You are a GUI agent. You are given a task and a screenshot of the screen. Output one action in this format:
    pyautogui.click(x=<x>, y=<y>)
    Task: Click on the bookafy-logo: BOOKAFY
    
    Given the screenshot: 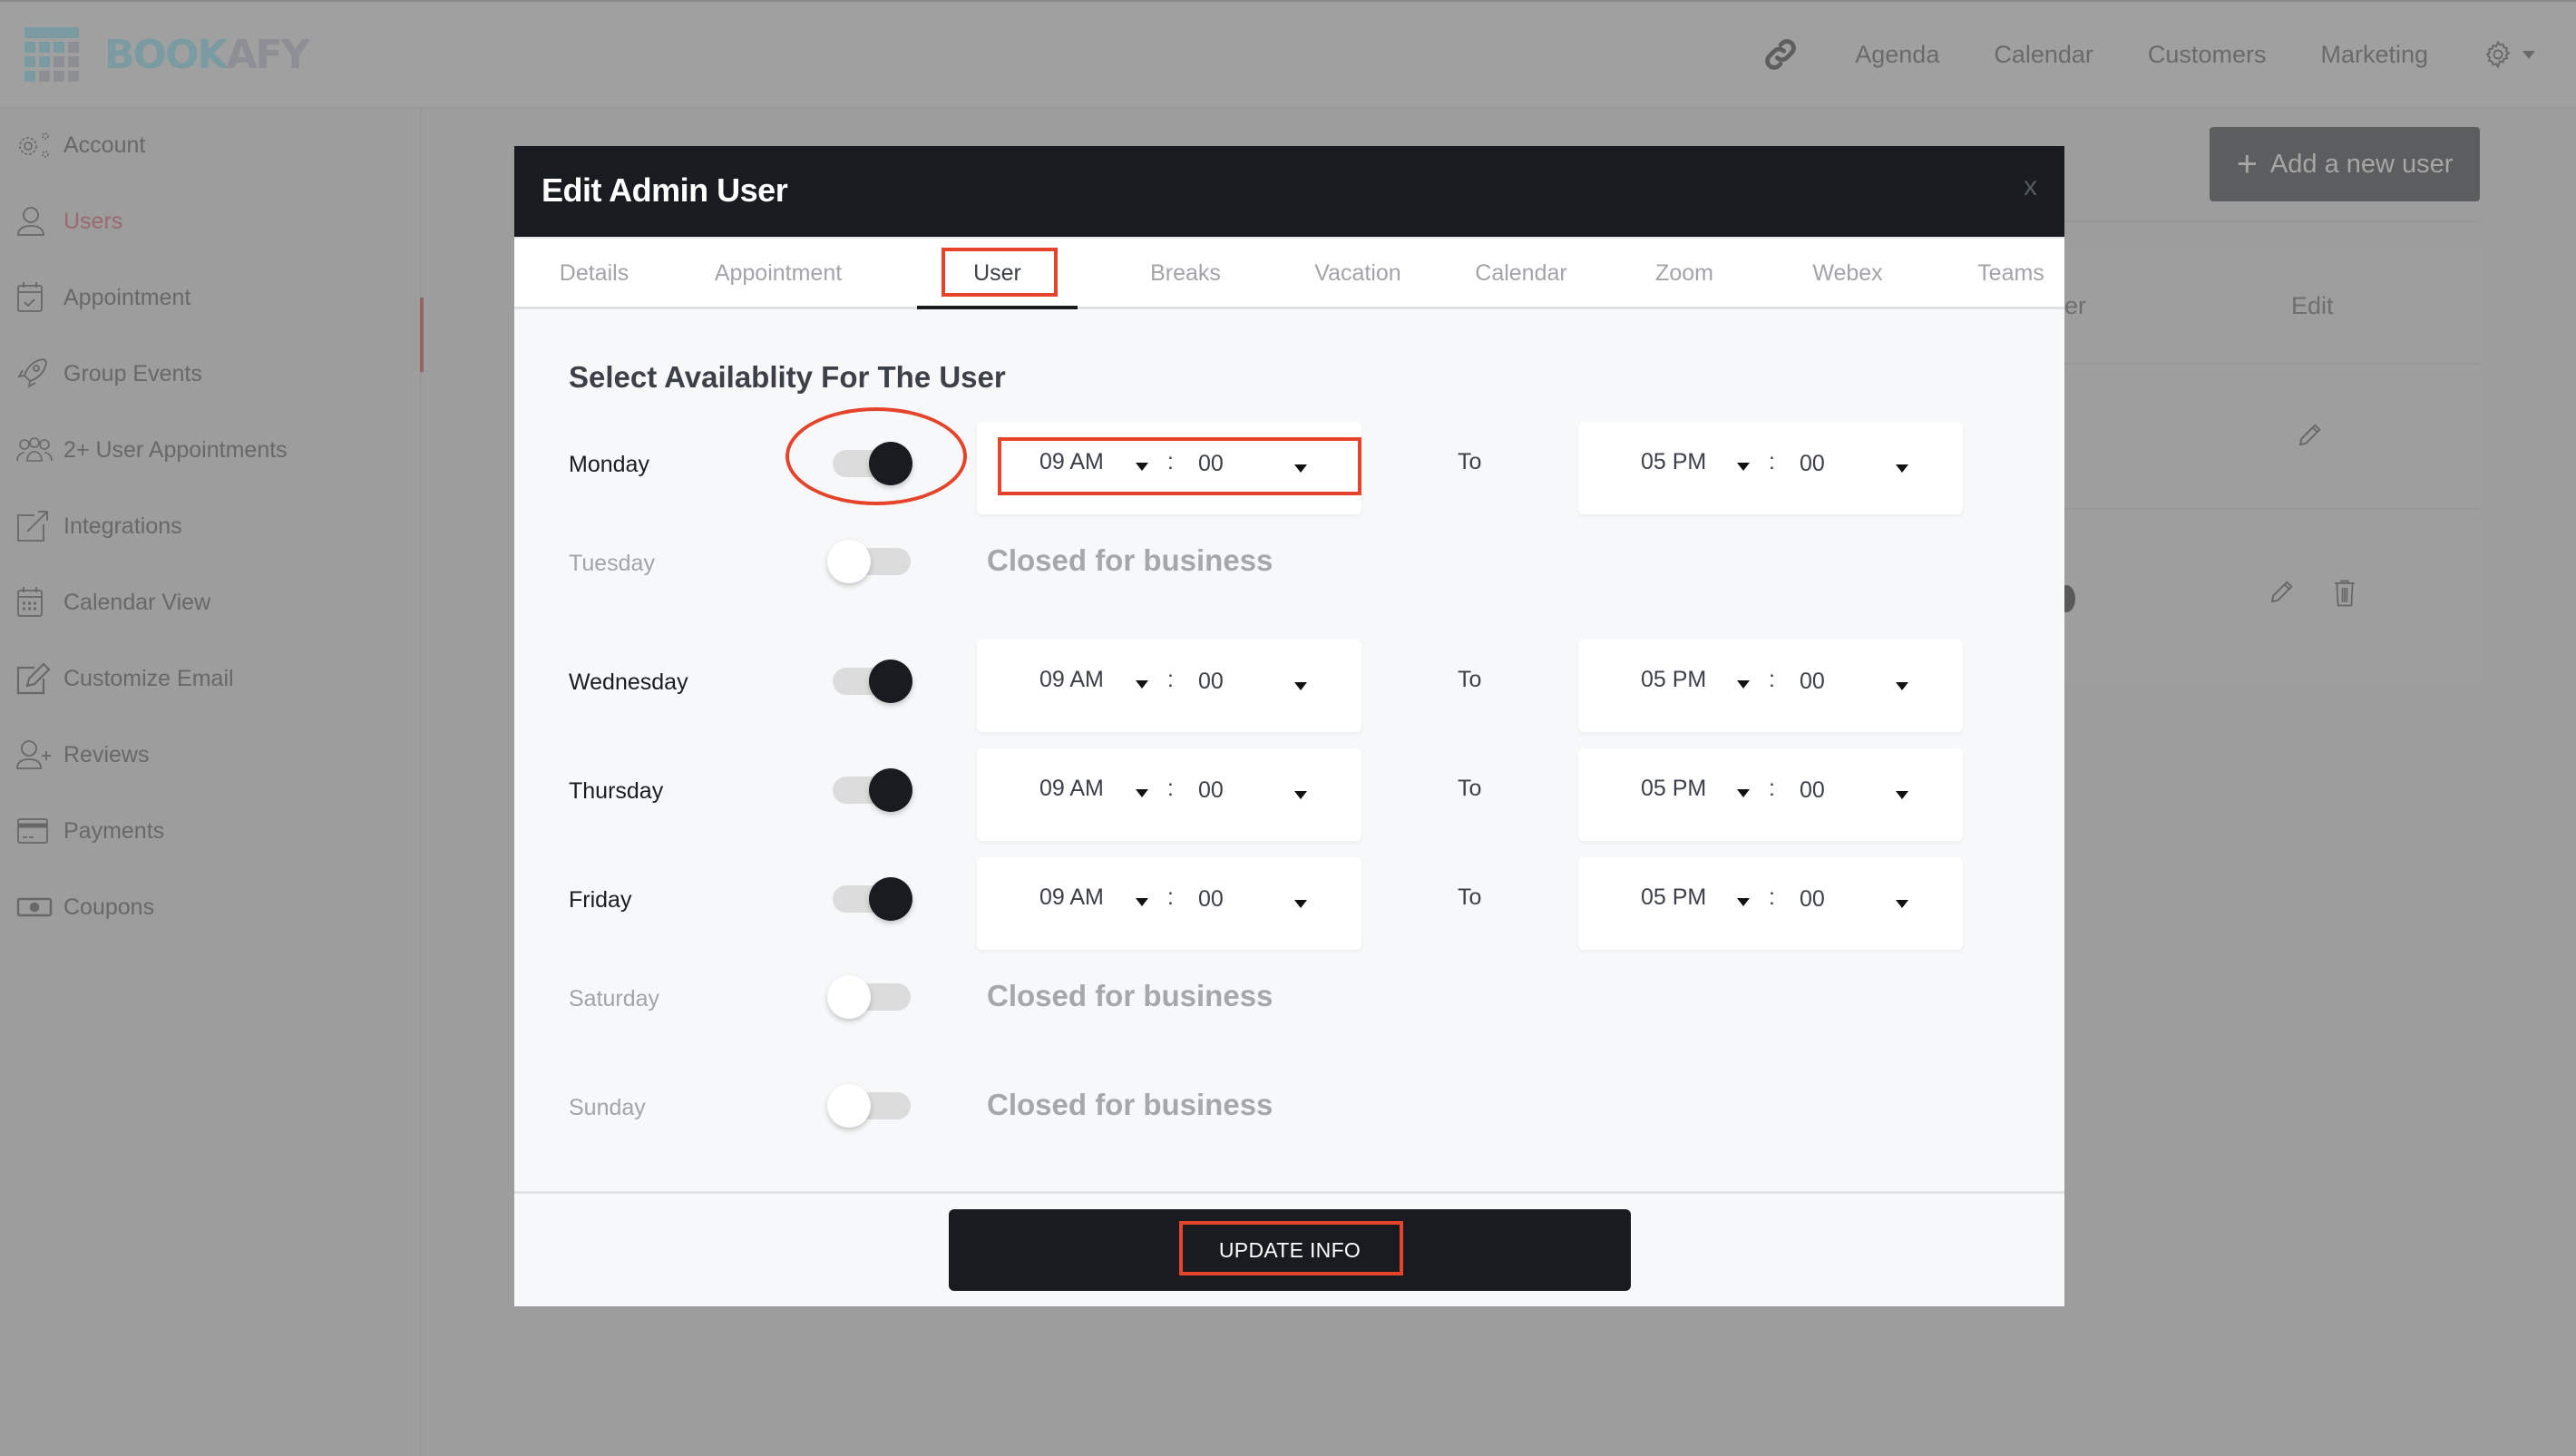 What is the action you would take?
    pyautogui.click(x=166, y=55)
    